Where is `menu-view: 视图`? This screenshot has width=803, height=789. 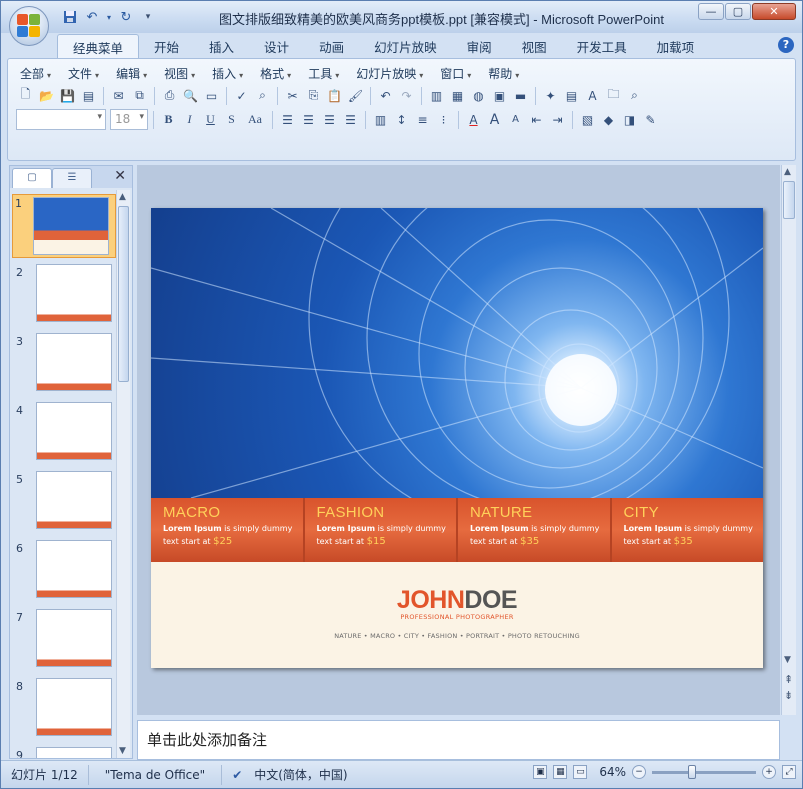 menu-view: 视图 is located at coordinates (183, 73).